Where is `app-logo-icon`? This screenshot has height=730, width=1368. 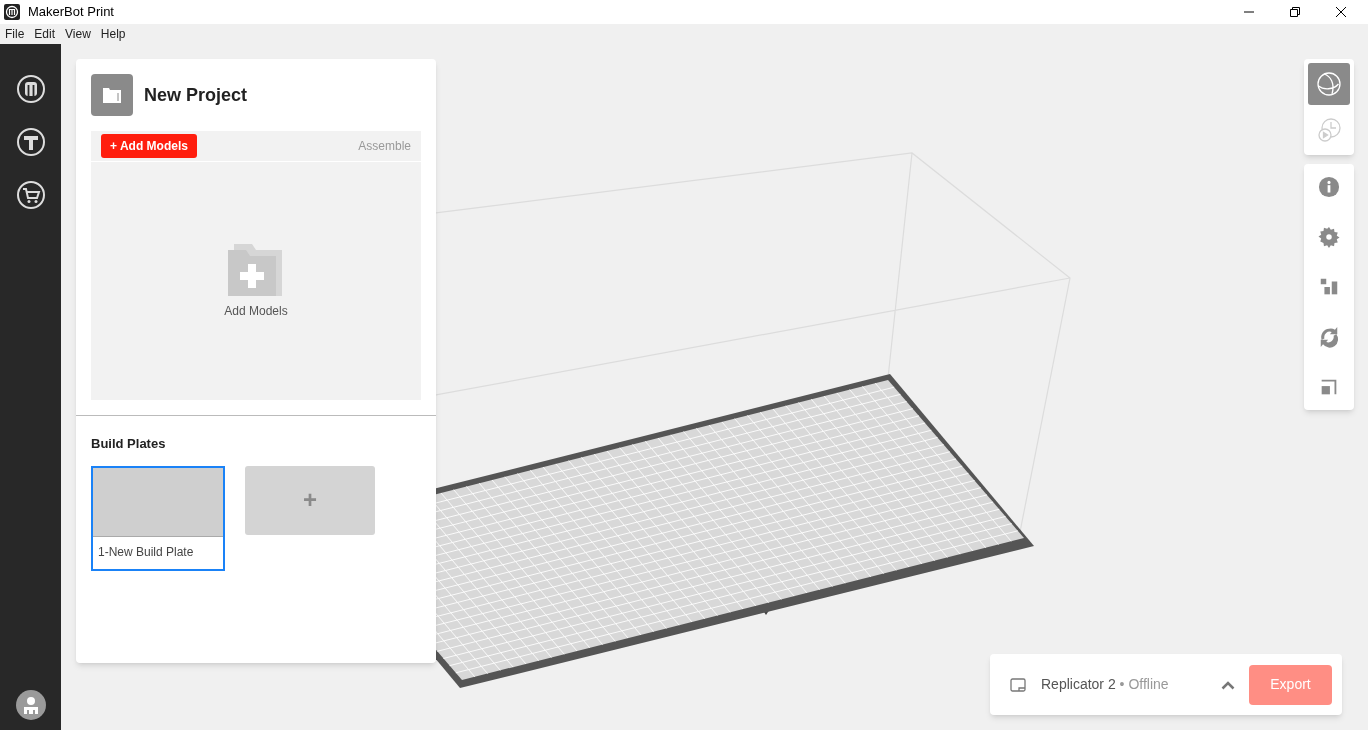 app-logo-icon is located at coordinates (12, 12).